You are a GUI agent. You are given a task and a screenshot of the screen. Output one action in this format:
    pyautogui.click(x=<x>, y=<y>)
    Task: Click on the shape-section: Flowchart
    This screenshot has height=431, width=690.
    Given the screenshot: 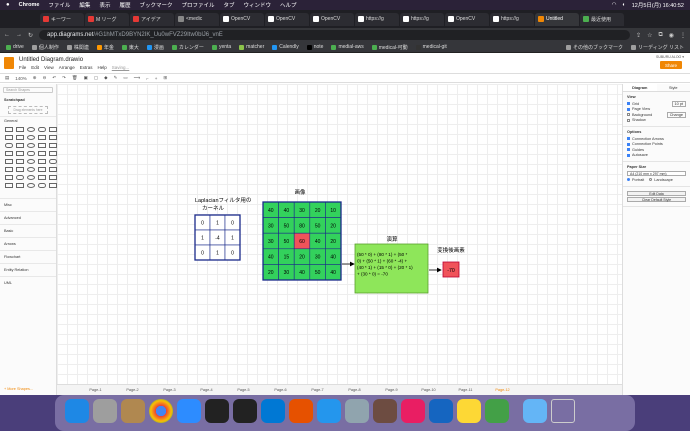 What is the action you would take?
    pyautogui.click(x=28, y=256)
    